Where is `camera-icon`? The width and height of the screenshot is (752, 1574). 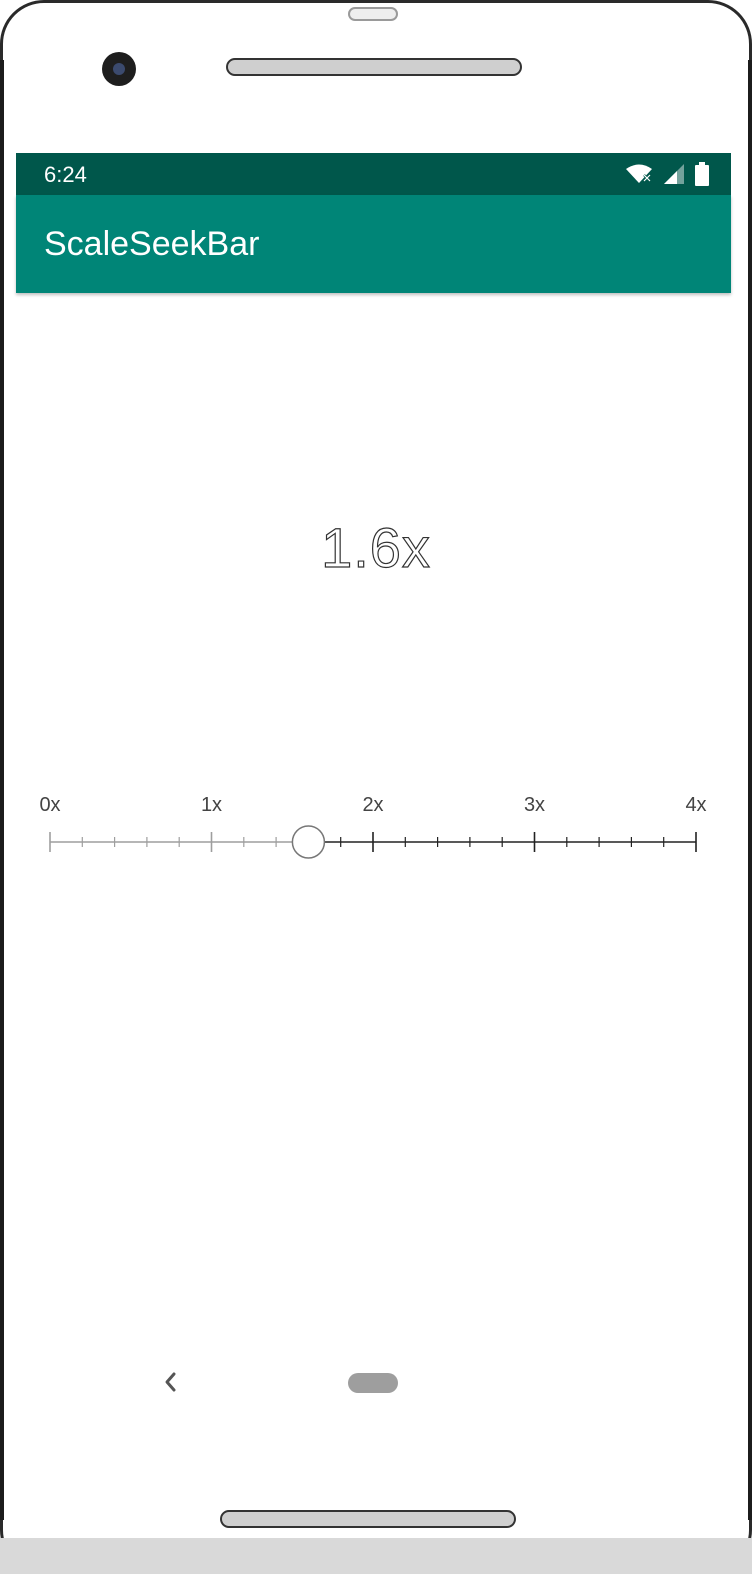 camera-icon is located at coordinates (119, 69).